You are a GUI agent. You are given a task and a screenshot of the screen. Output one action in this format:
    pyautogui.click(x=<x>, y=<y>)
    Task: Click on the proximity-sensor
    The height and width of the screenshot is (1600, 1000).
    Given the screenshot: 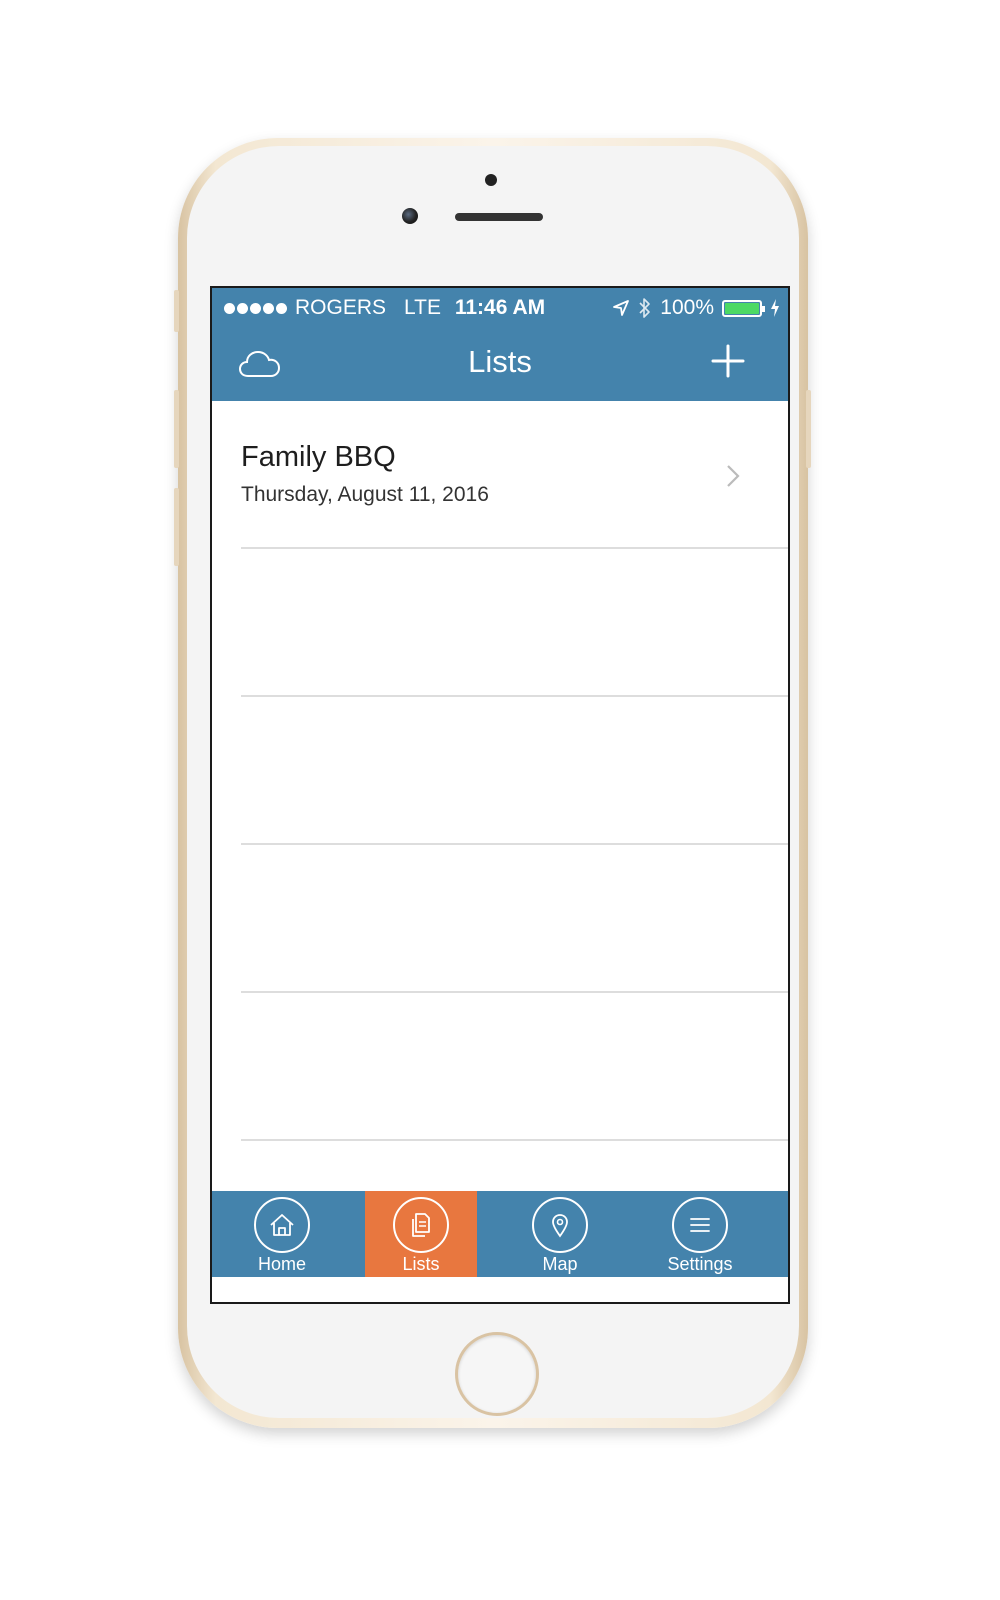 What is the action you would take?
    pyautogui.click(x=491, y=180)
    